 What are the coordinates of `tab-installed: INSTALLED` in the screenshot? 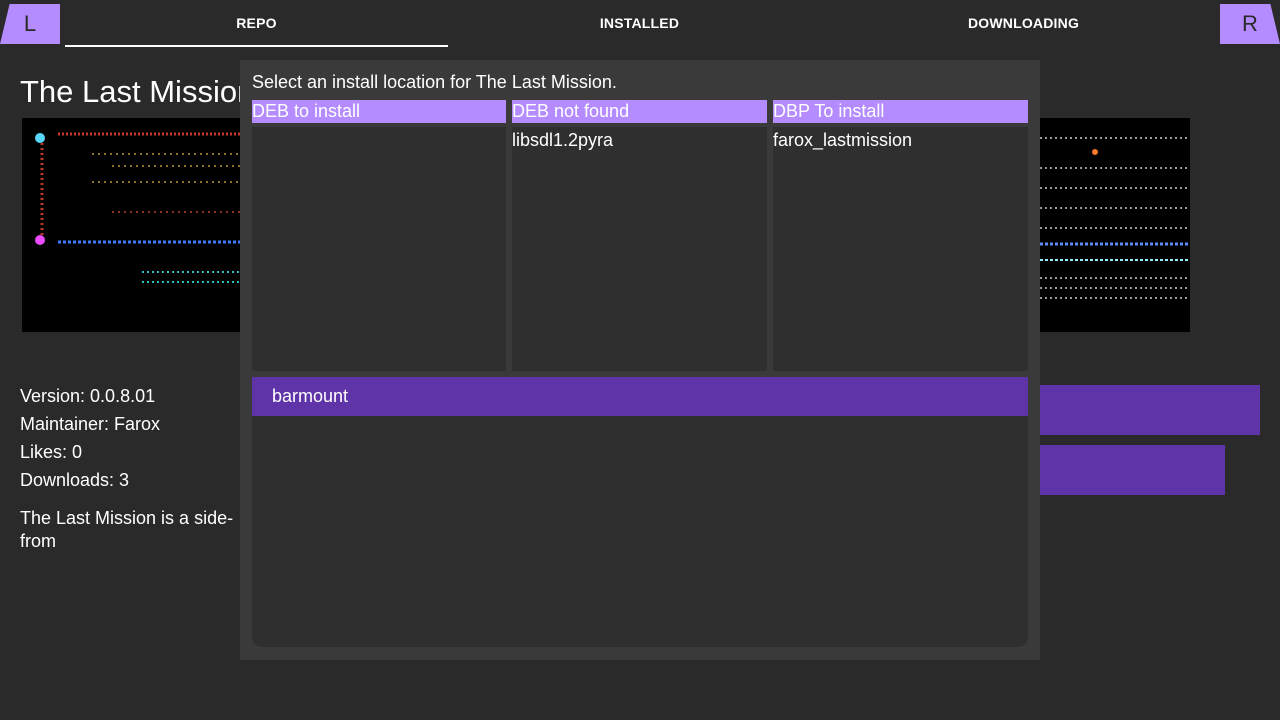 It's located at (639, 23).